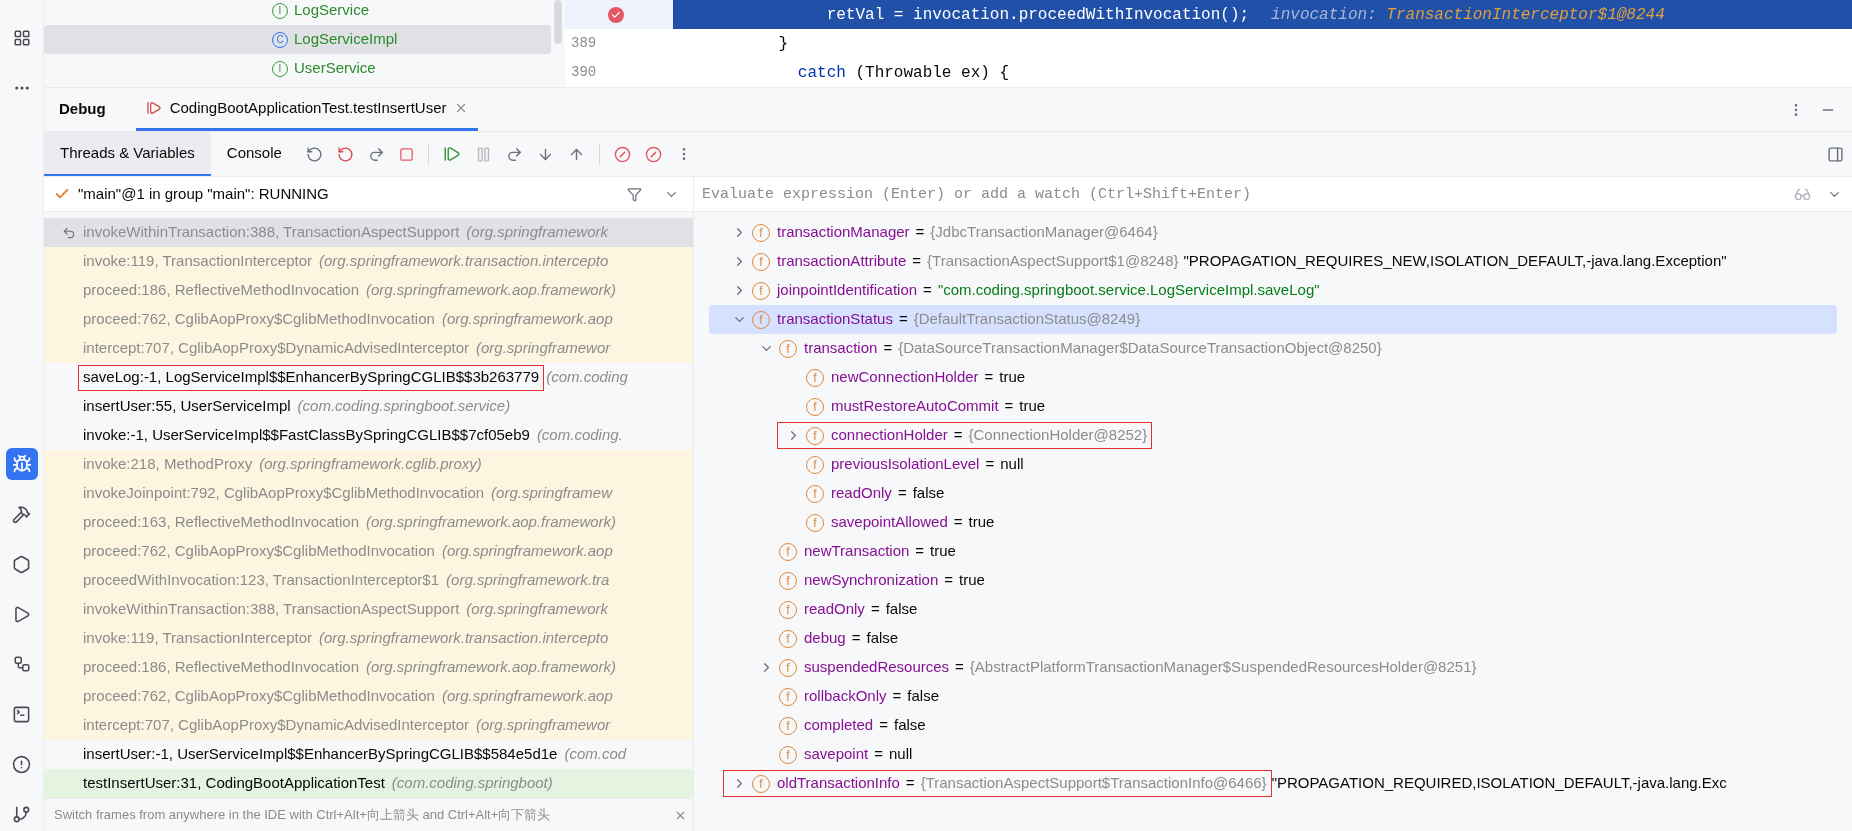 This screenshot has height=831, width=1852. Describe the element at coordinates (1223, 667) in the screenshot. I see `variable-value: {AbstractPlatformTransactionManager$SuspendedResourcesHolder@8251}` at that location.